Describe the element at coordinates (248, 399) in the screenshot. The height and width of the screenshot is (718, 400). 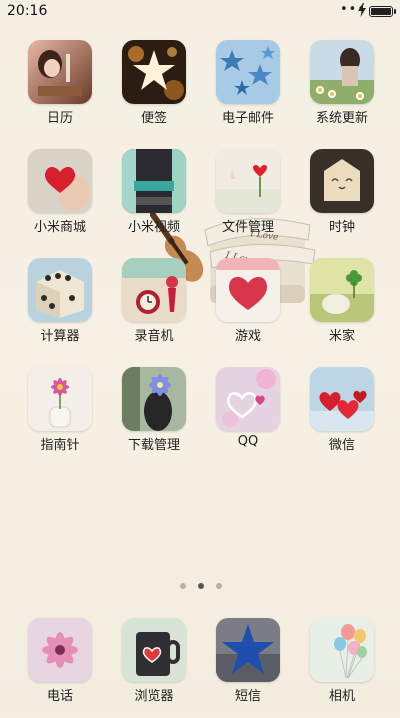
I see `qq-icon` at that location.